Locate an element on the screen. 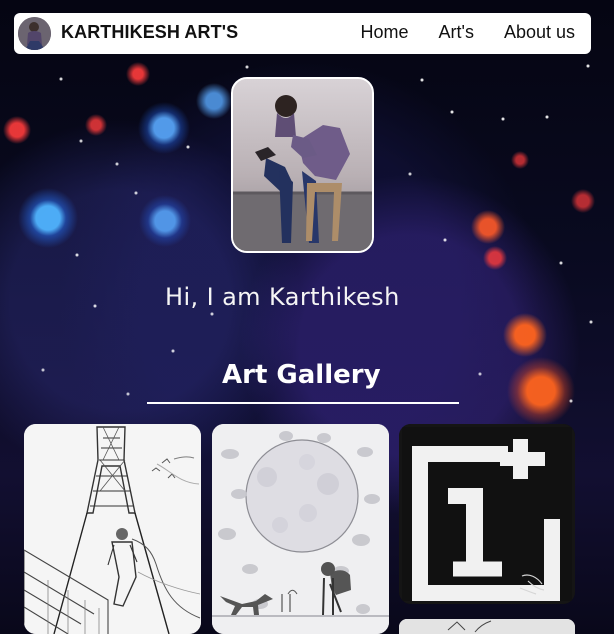 The height and width of the screenshot is (634, 614). top-navigation-bar: KARTHIKESH ART'S Home Art's About us is located at coordinates (302, 33).